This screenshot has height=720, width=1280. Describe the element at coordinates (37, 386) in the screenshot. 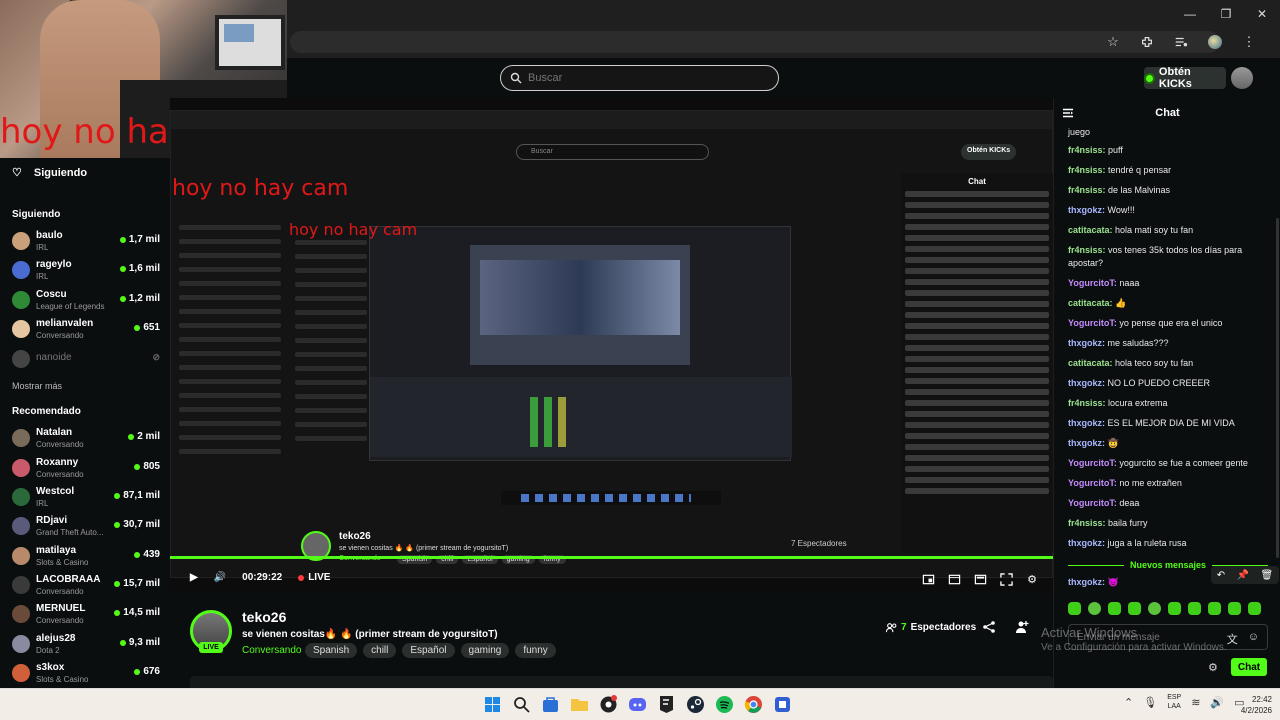

I see `show-more-link: Mostrar más` at that location.